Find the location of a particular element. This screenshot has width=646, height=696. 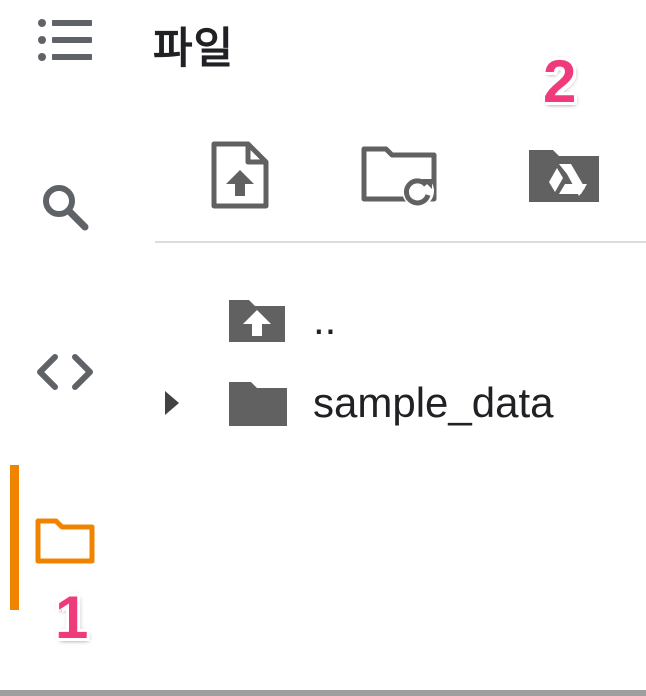

active-indicator is located at coordinates (14, 537).